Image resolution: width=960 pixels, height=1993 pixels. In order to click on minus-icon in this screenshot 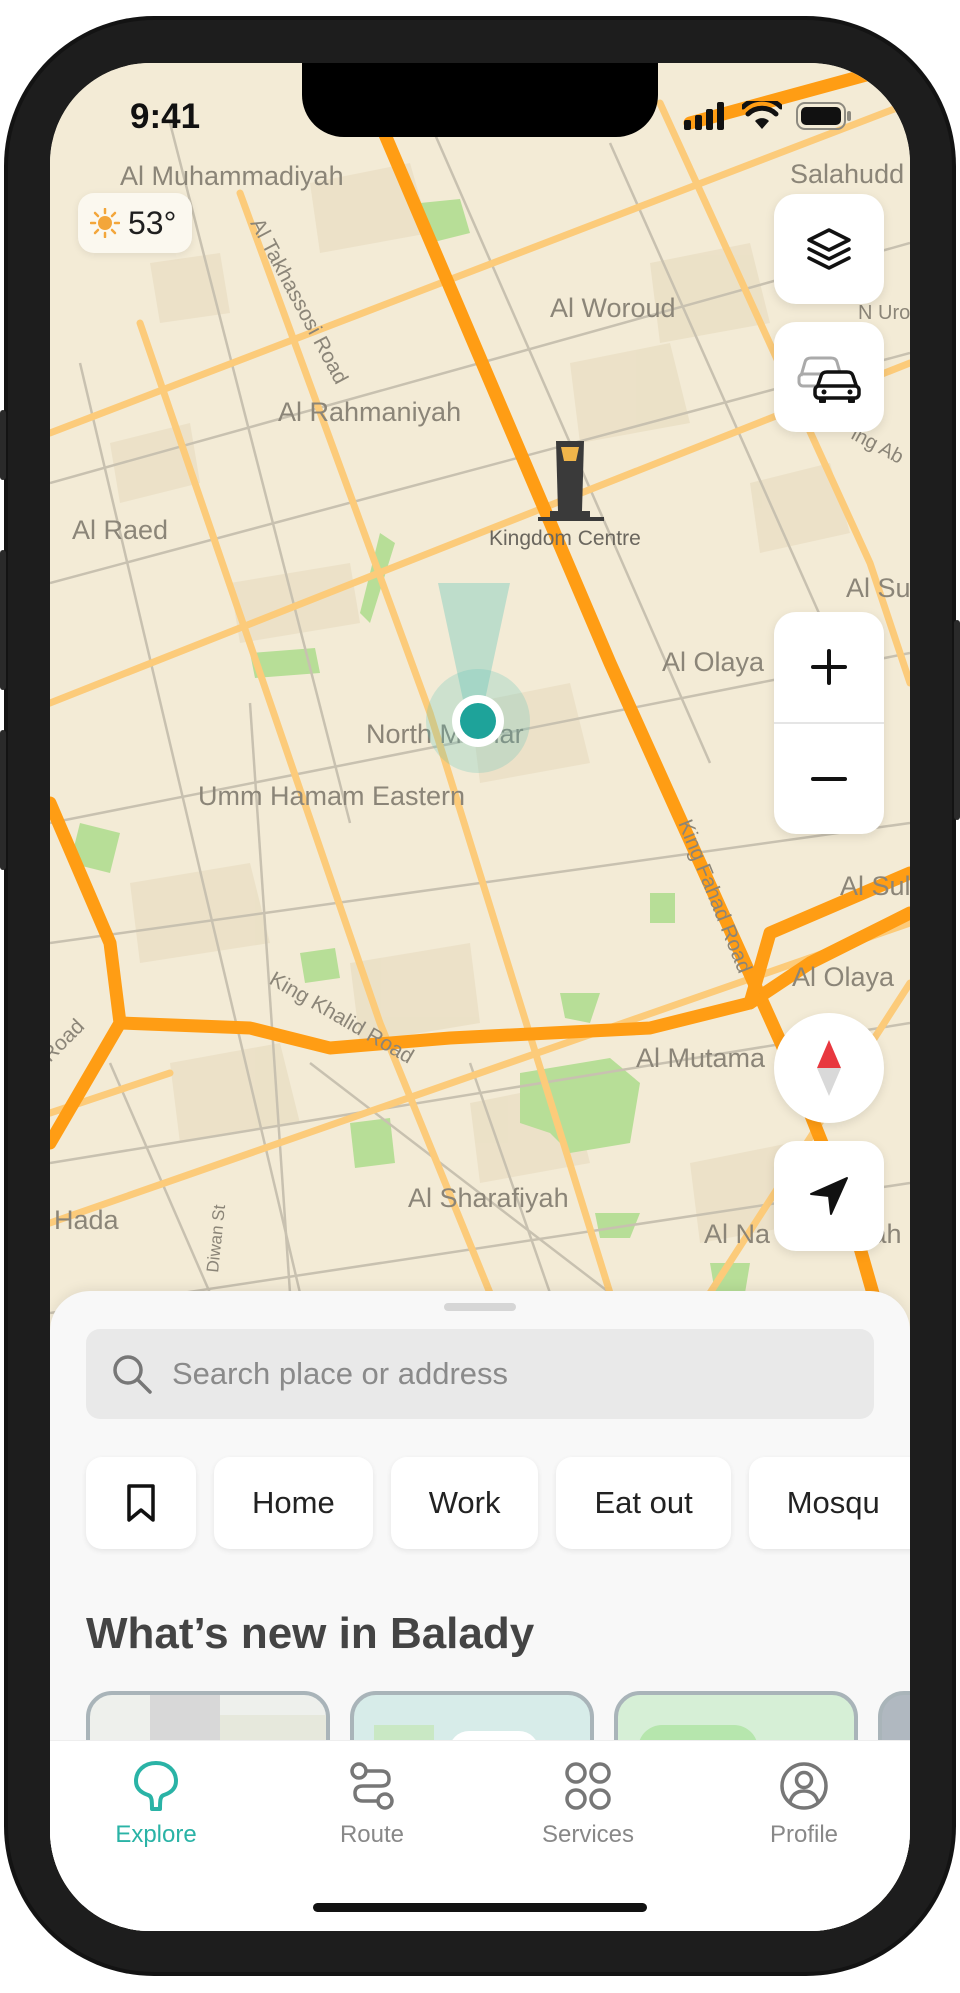, I will do `click(829, 779)`.